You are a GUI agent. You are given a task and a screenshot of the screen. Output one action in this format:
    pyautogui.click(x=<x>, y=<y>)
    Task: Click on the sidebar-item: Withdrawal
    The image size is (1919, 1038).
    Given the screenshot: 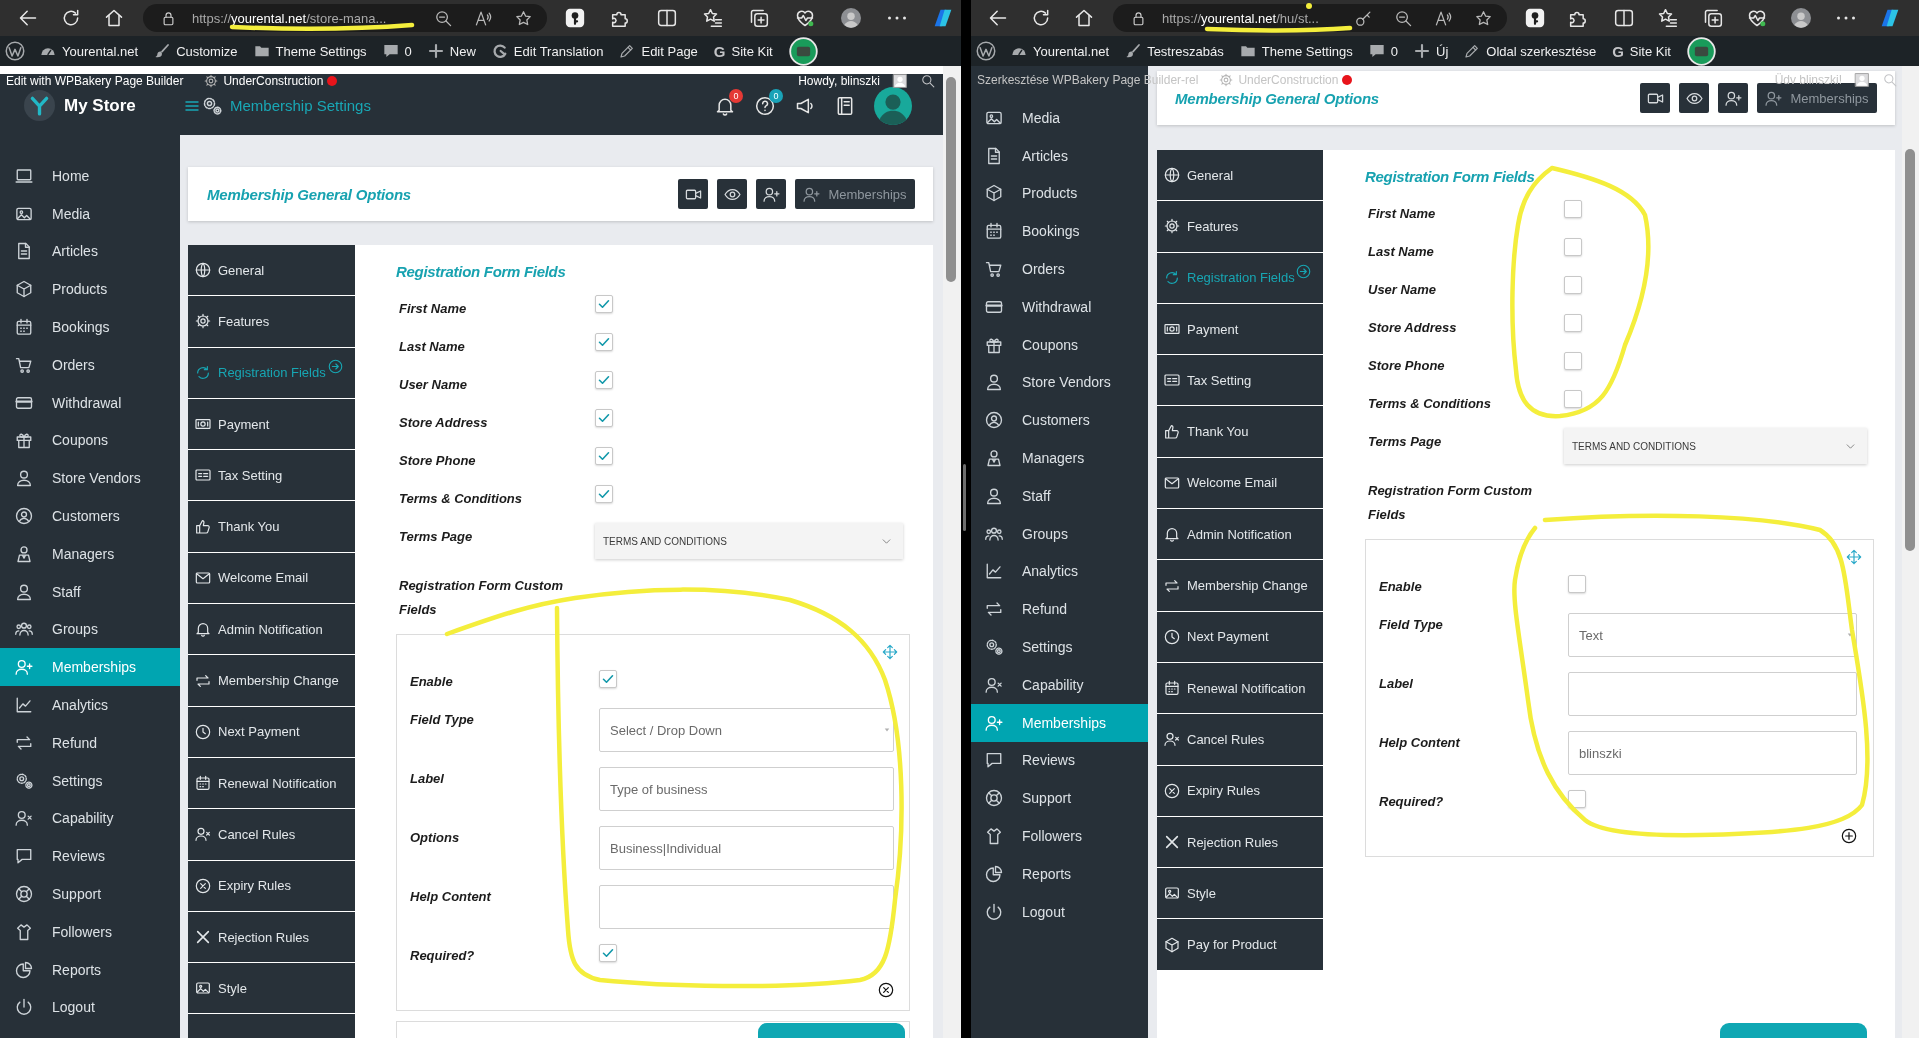 What is the action you would take?
    pyautogui.click(x=90, y=402)
    